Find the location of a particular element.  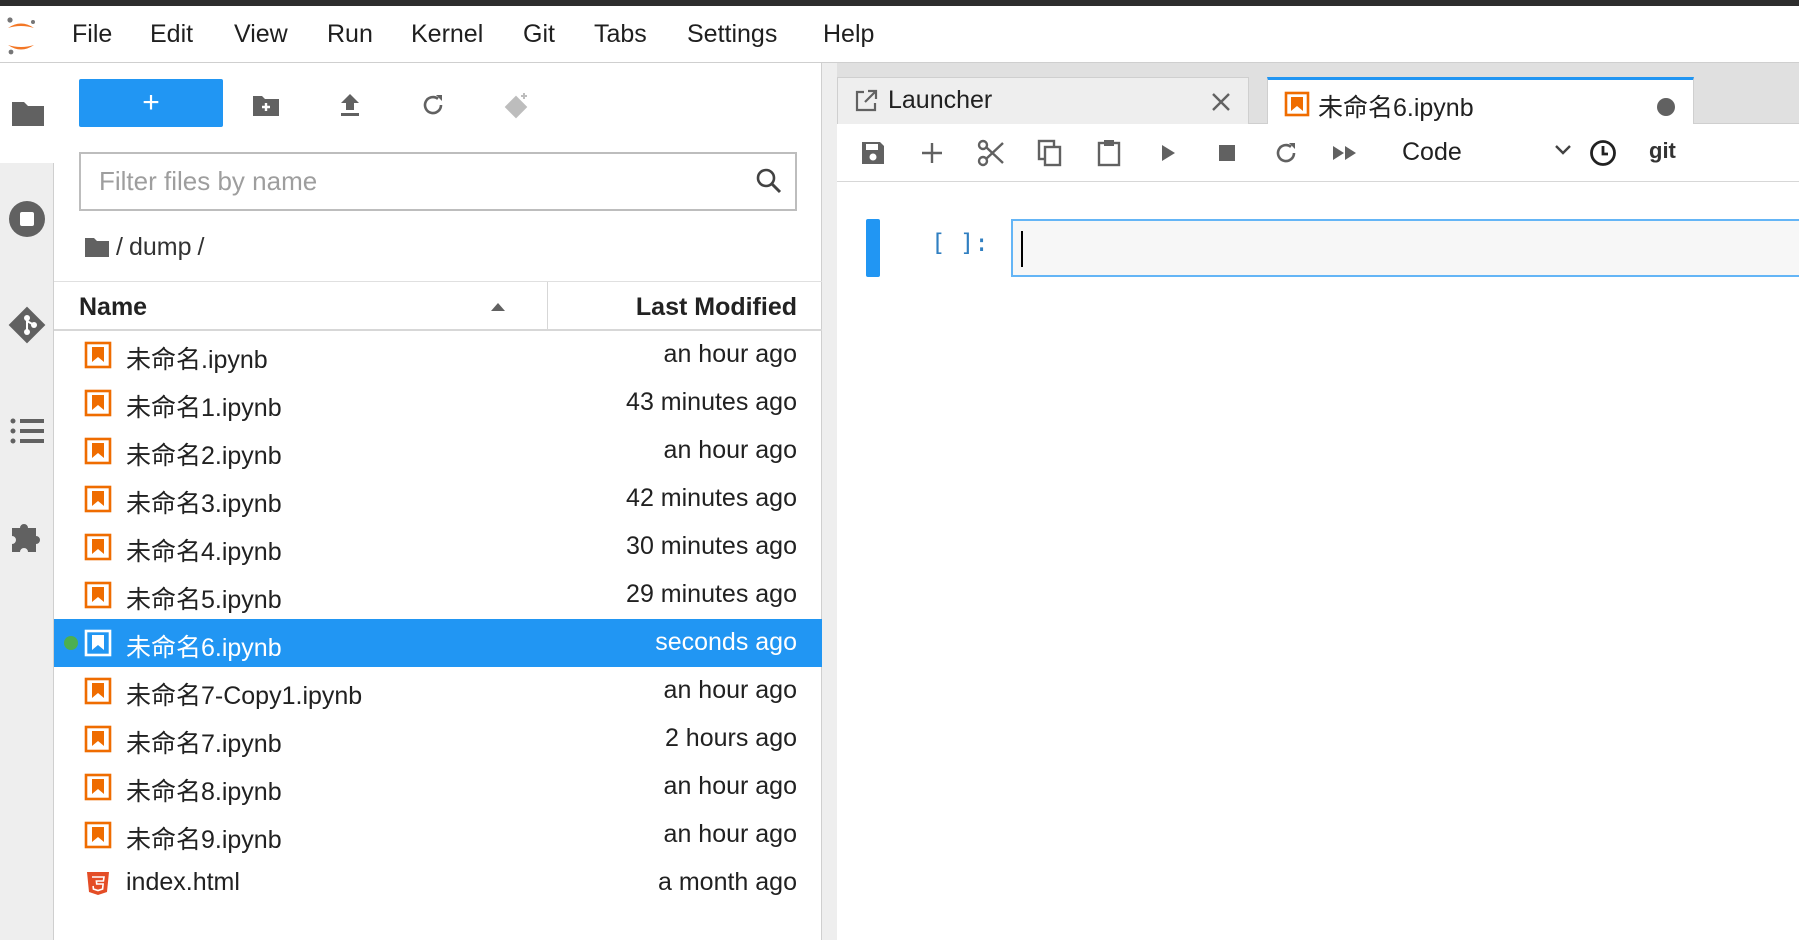

menu-git: Git is located at coordinates (539, 34).